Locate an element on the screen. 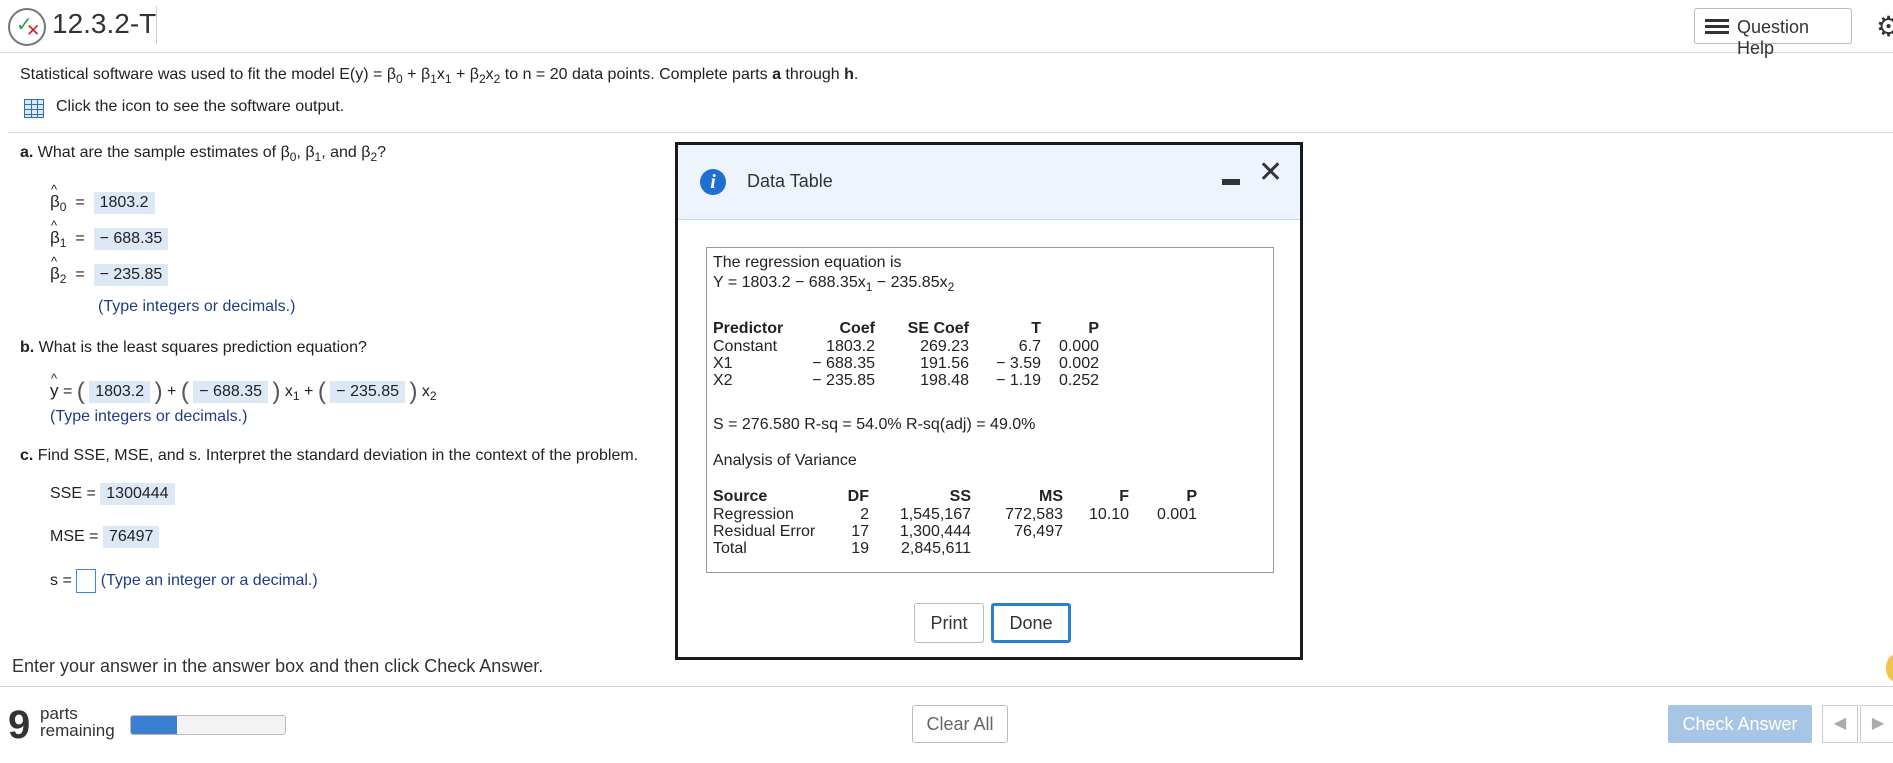  close-icon: ✕ is located at coordinates (1270, 172).